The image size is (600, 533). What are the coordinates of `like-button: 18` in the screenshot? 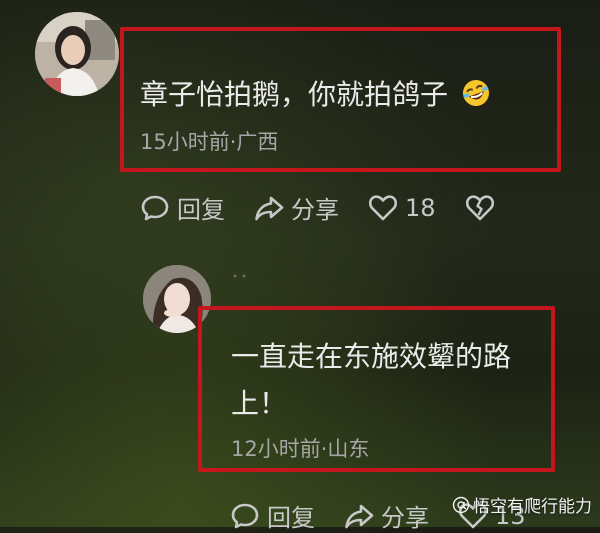 It's located at (401, 208).